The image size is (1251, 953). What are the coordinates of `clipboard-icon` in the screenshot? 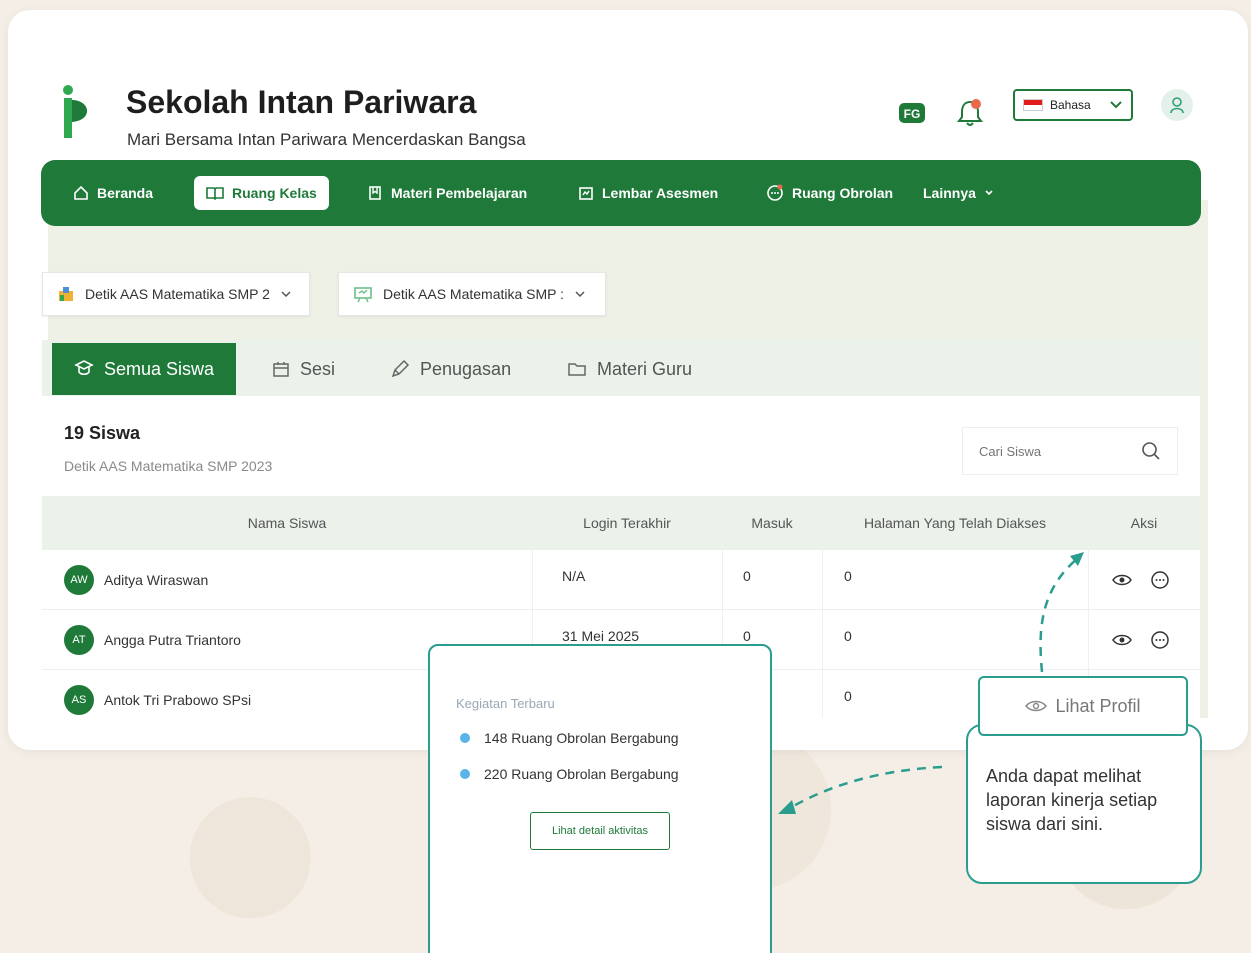 It's located at (586, 193).